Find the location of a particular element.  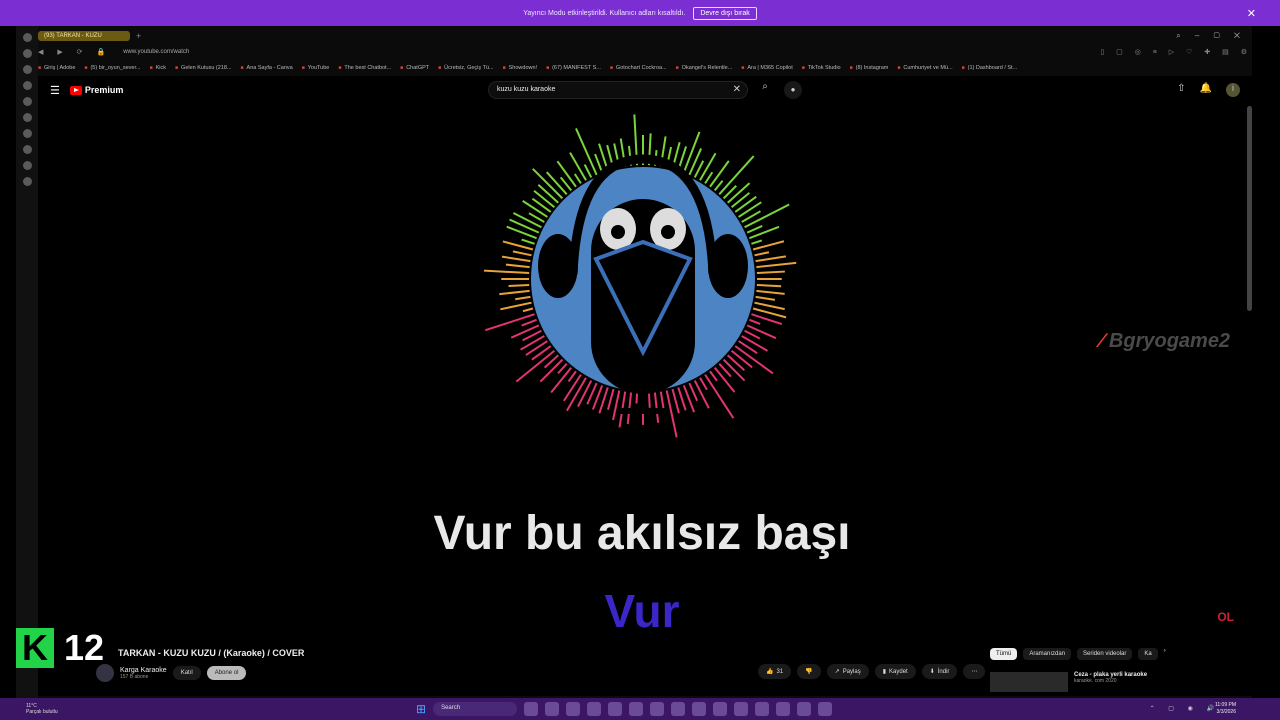

premiere-icon is located at coordinates (615, 709).